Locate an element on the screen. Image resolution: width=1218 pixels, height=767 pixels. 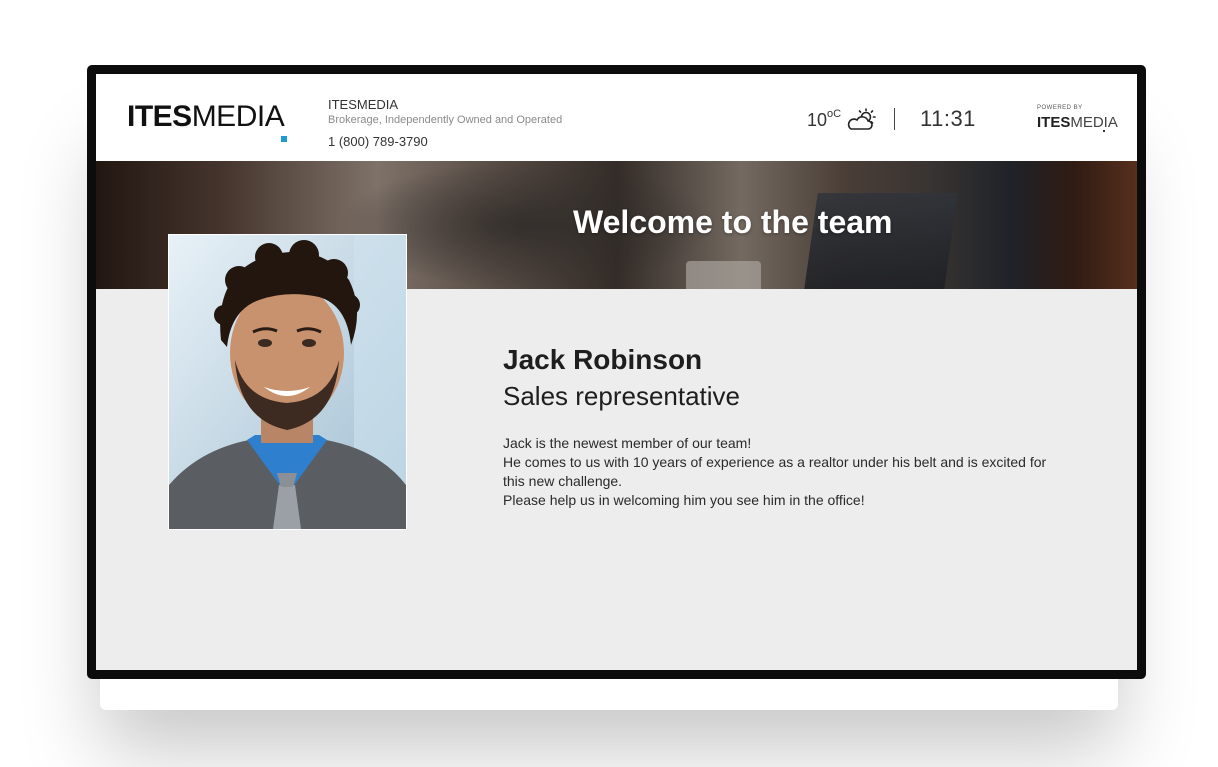
weather-widget: 10 oC is located at coordinates (842, 120).